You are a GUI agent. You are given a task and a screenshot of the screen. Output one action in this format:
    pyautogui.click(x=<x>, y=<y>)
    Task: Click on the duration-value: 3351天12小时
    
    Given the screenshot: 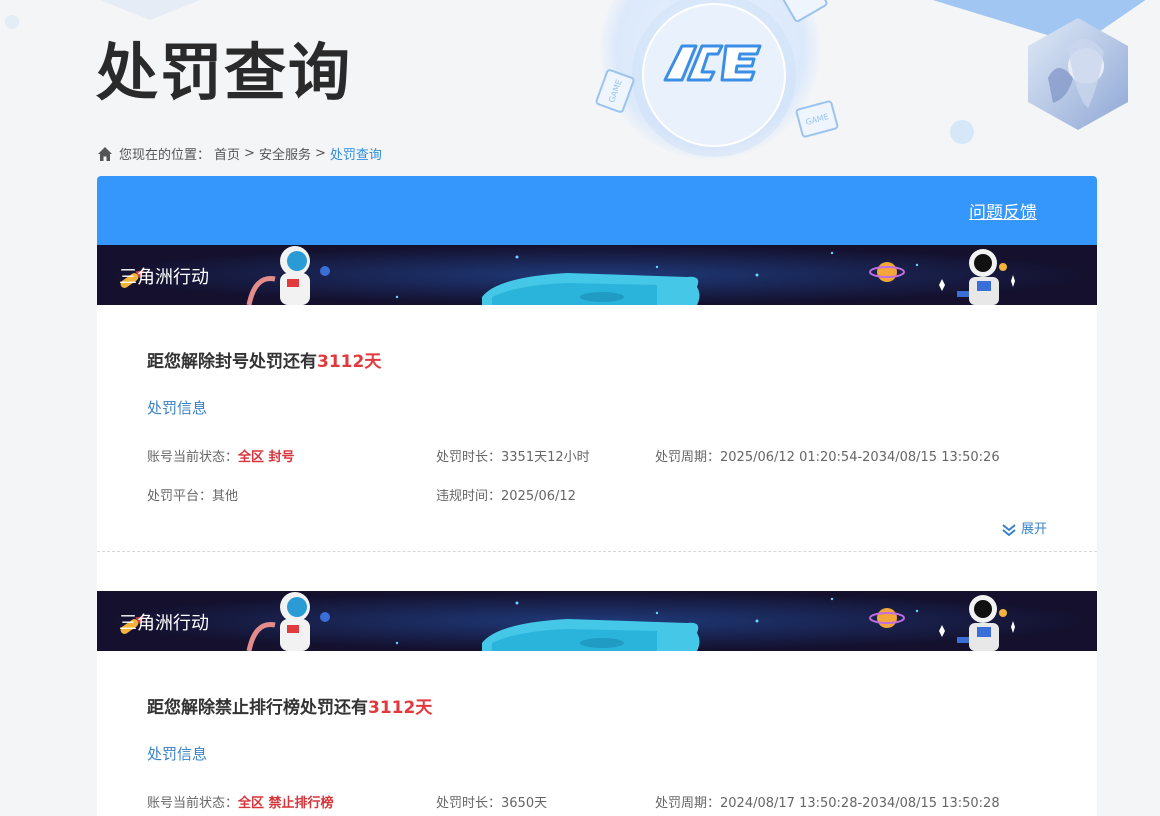 What is the action you would take?
    pyautogui.click(x=545, y=457)
    